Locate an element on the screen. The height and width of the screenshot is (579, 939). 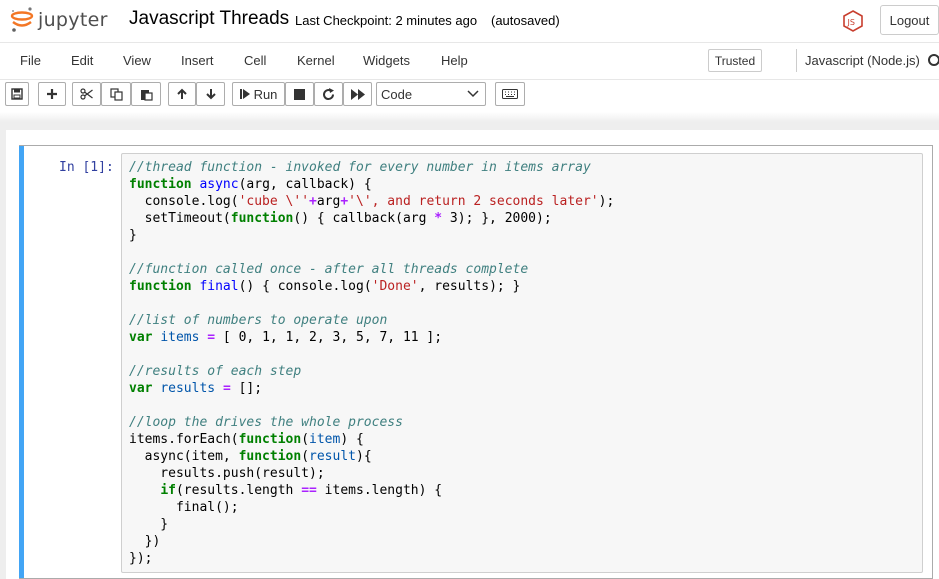
cell-selection-bar is located at coordinates (21, 362).